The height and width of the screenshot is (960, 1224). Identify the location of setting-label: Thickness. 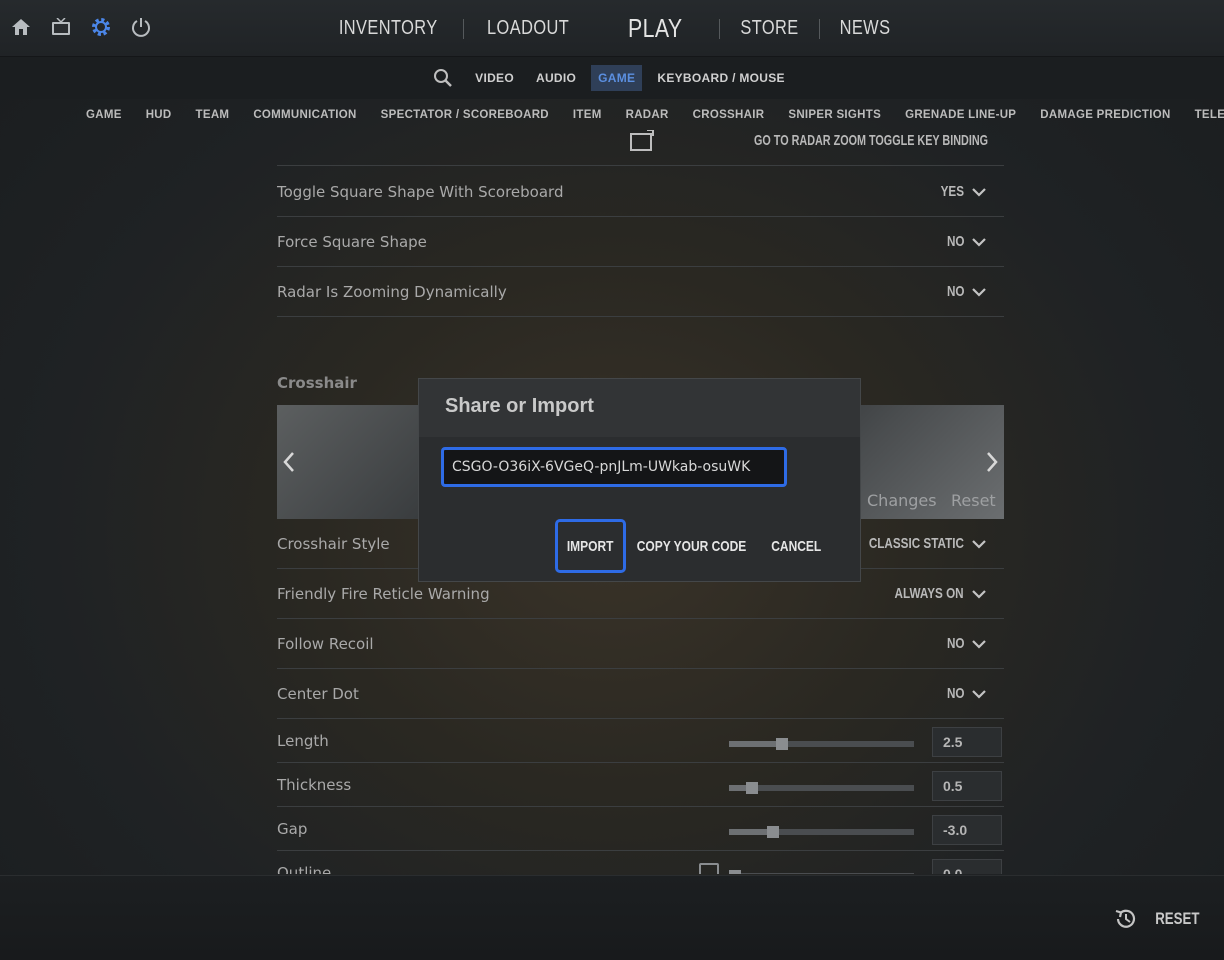
(314, 784).